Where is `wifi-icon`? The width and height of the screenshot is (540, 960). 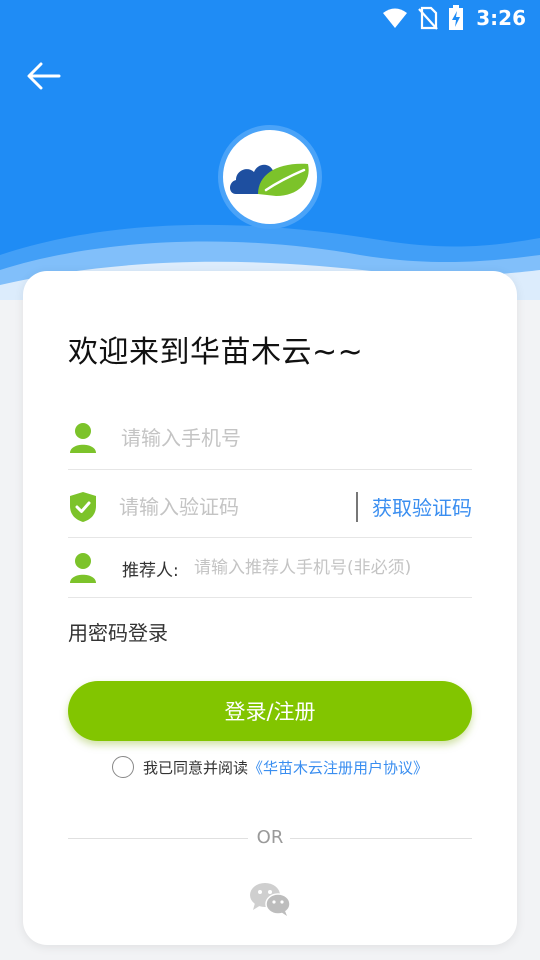
wifi-icon is located at coordinates (395, 18).